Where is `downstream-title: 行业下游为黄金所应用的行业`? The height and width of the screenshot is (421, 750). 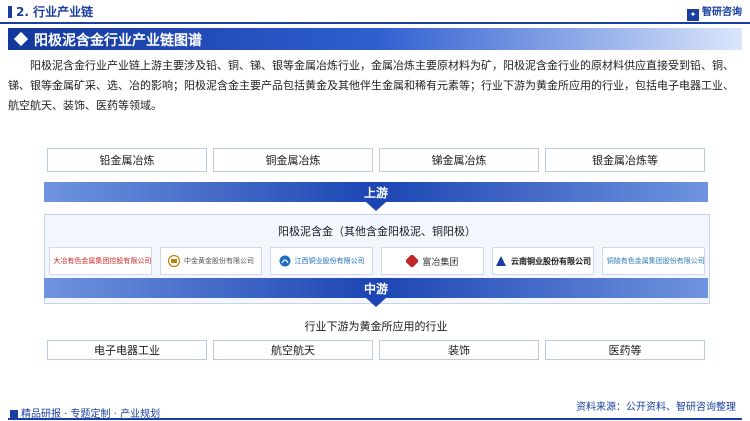 downstream-title: 行业下游为黄金所应用的行业 is located at coordinates (376, 326).